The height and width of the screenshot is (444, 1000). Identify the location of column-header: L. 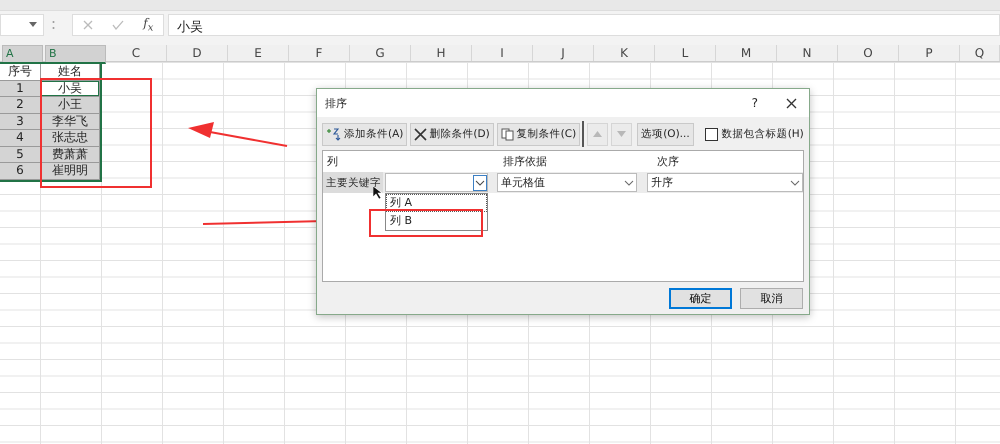
(685, 53).